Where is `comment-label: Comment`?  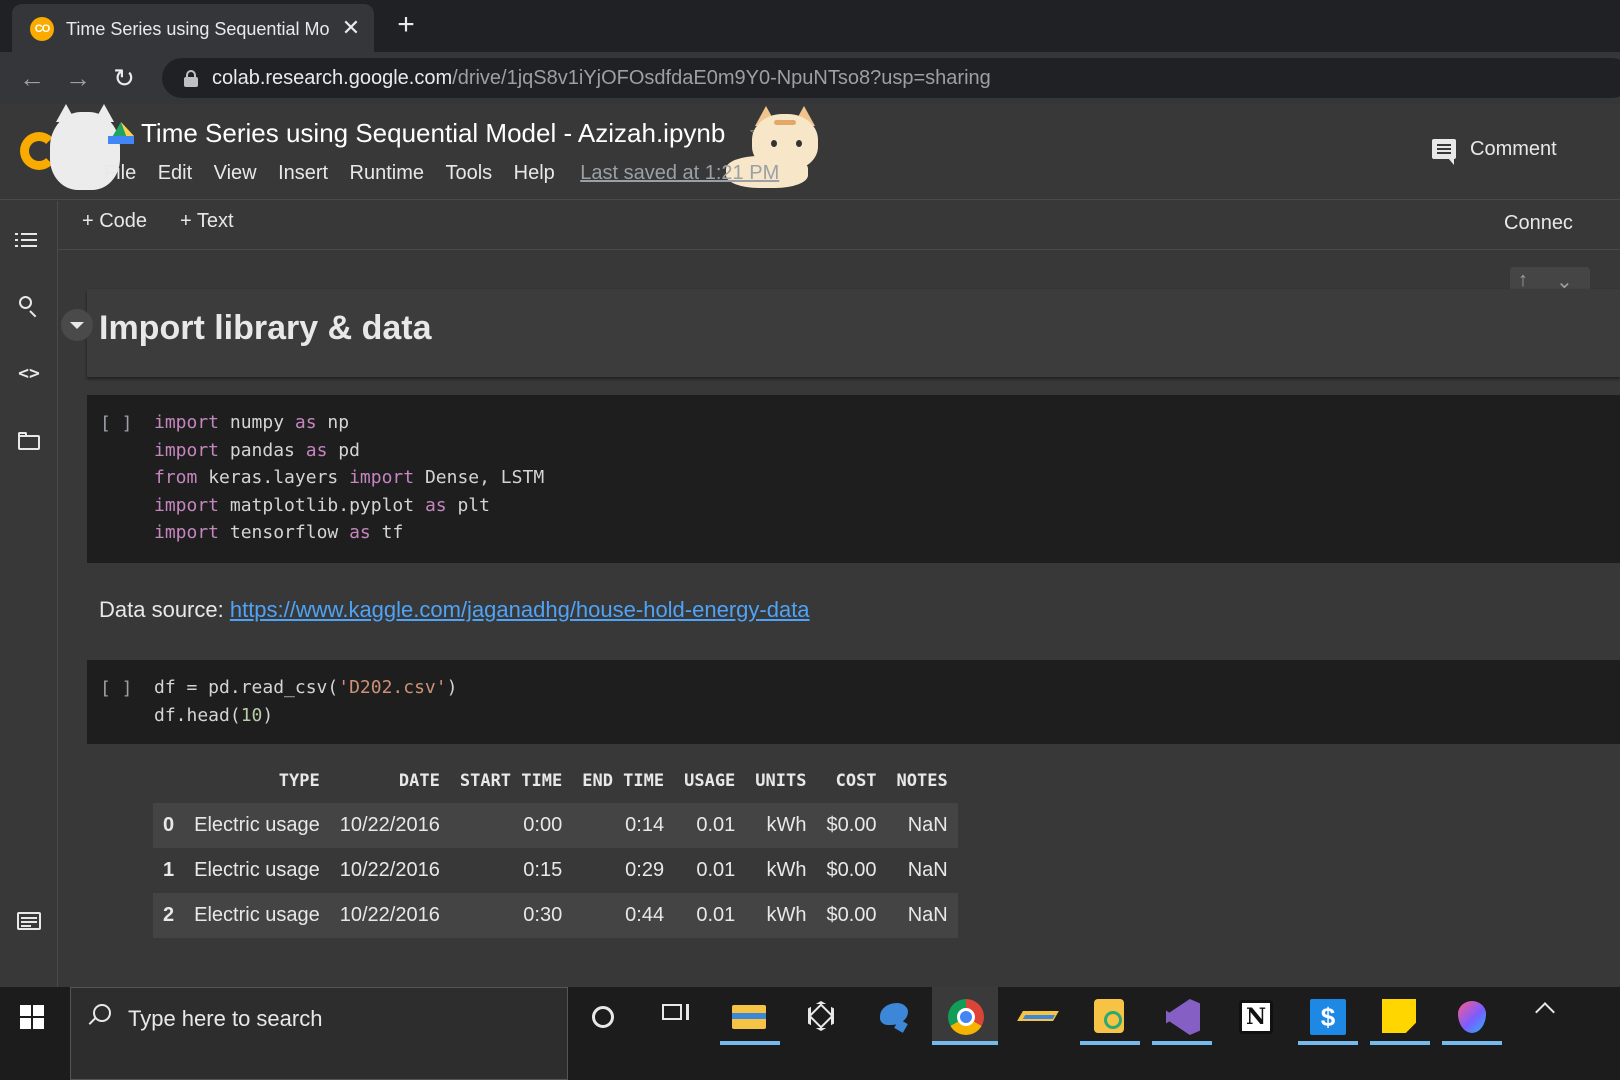 comment-label: Comment is located at coordinates (1513, 149).